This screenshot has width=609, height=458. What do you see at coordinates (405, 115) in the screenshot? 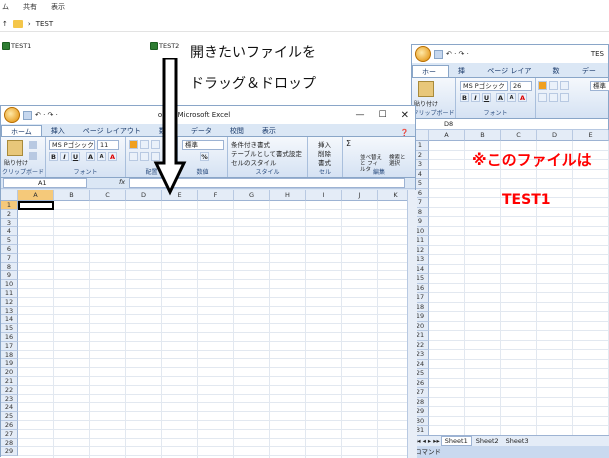
I see `close-icon: ✕` at bounding box center [405, 115].